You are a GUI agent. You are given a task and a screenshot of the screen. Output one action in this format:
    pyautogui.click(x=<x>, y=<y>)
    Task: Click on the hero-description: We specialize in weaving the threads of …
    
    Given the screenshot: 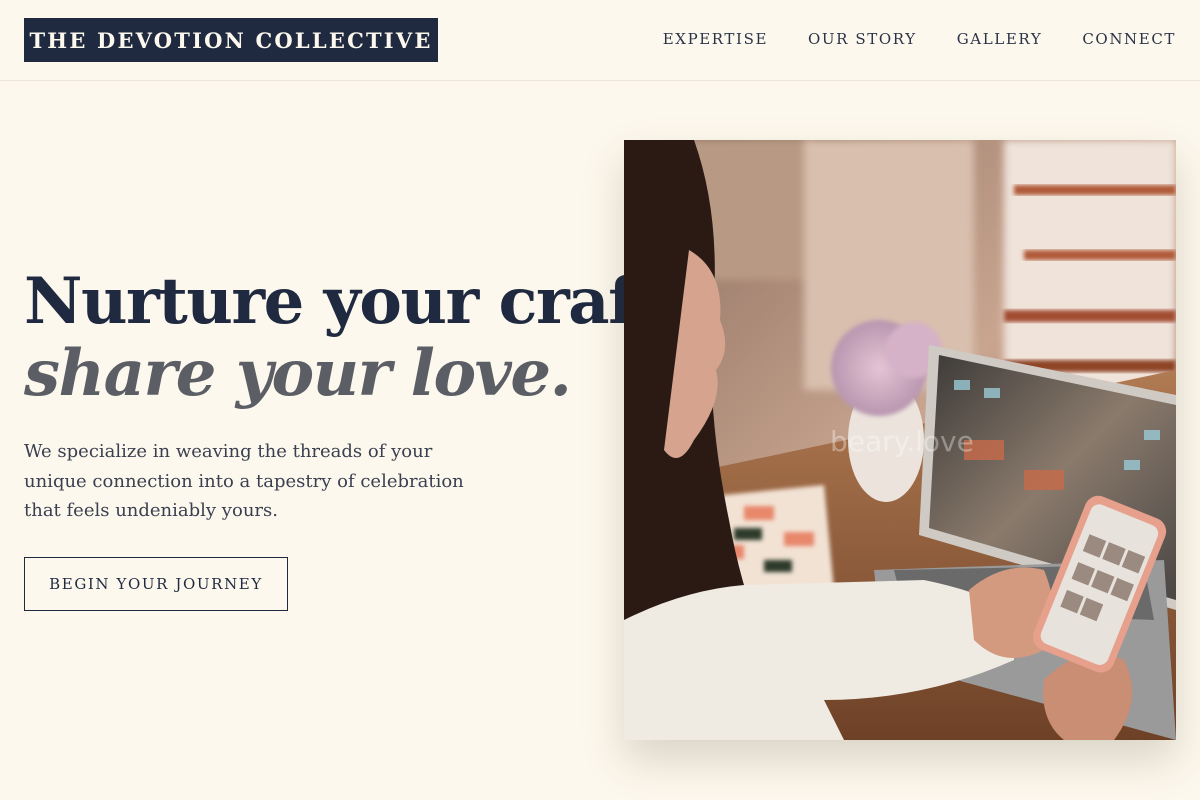 What is the action you would take?
    pyautogui.click(x=244, y=481)
    